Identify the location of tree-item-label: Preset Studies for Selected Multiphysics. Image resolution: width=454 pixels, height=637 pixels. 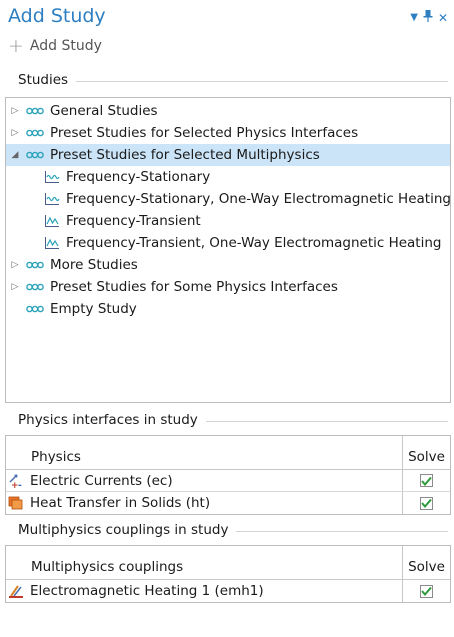
(185, 155).